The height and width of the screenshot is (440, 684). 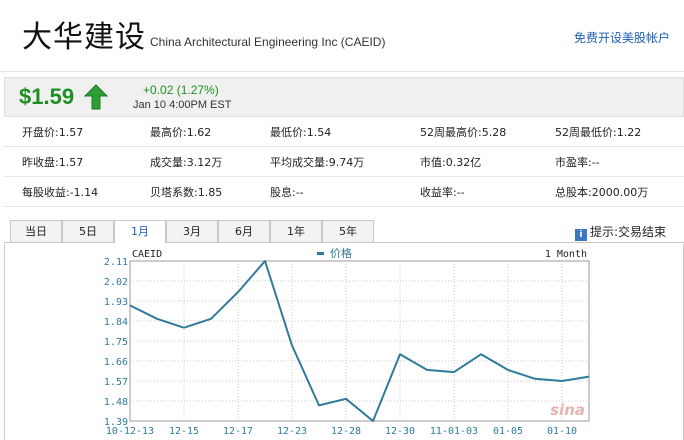 What do you see at coordinates (602, 192) in the screenshot?
I see `stat-shares: 总股本:2000.00万` at bounding box center [602, 192].